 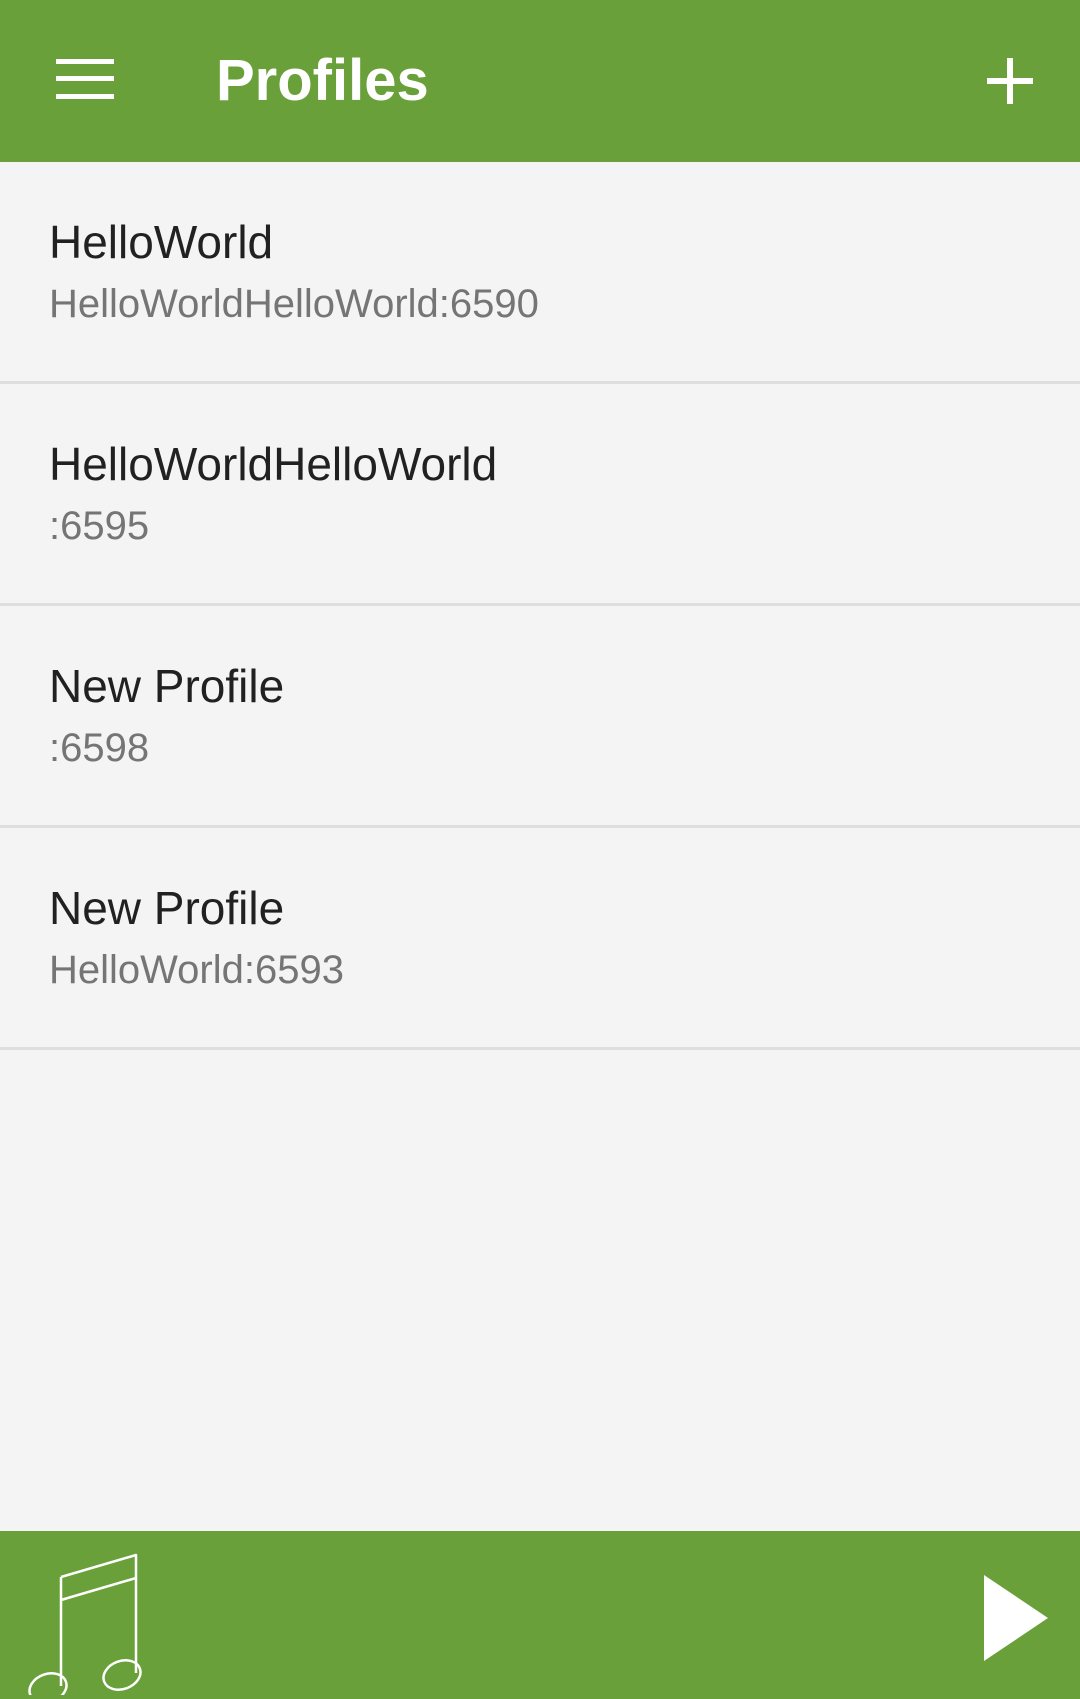 I want to click on page-title: Profiles, so click(x=322, y=80).